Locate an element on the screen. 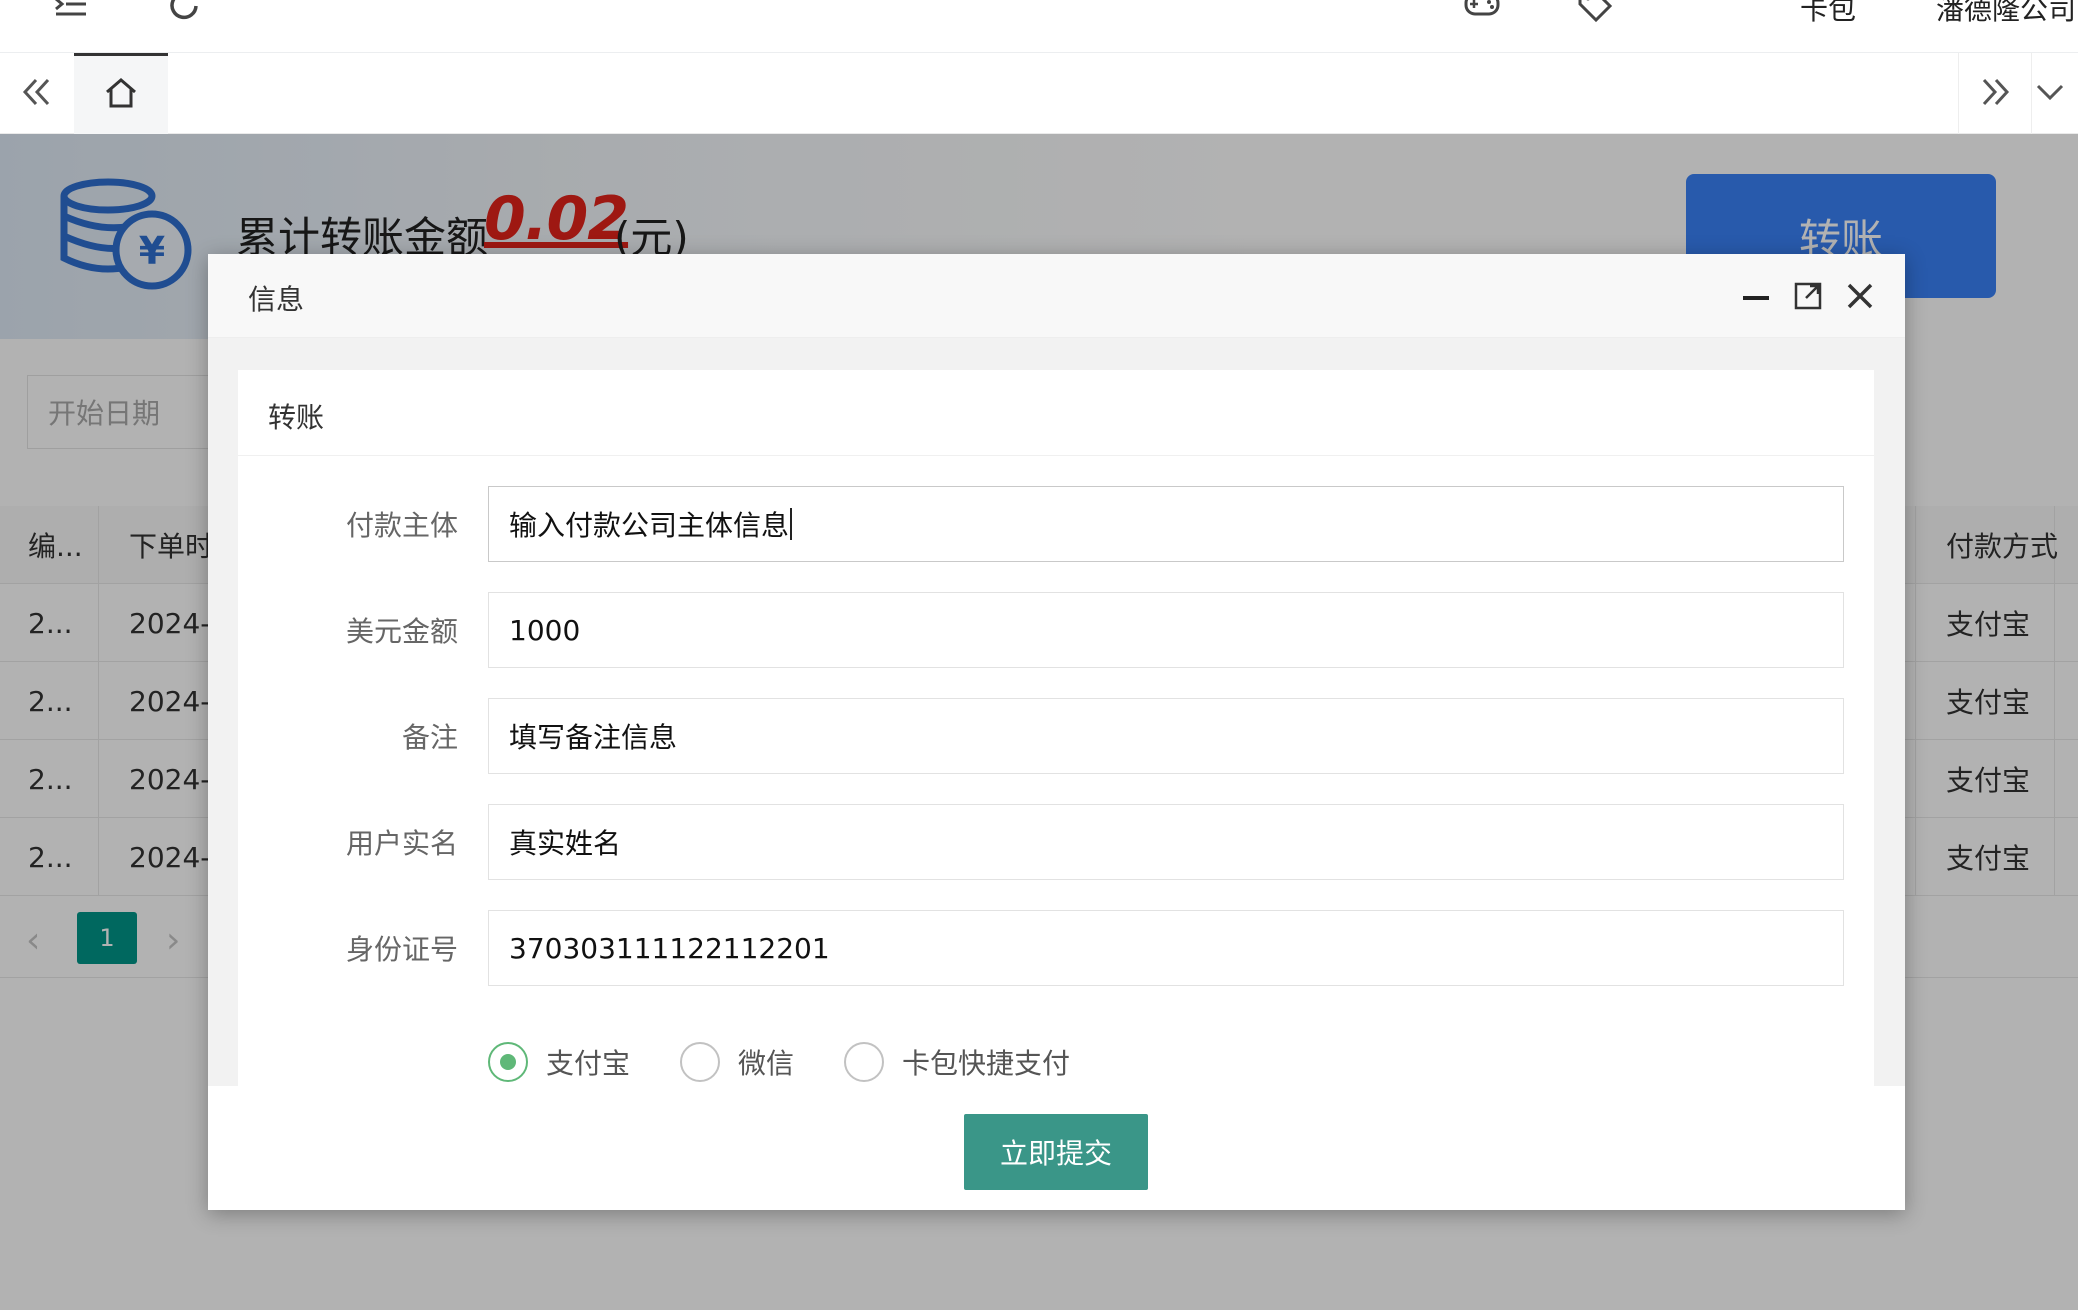 This screenshot has width=2078, height=1310. payer-label: 付款主体 is located at coordinates (401, 525).